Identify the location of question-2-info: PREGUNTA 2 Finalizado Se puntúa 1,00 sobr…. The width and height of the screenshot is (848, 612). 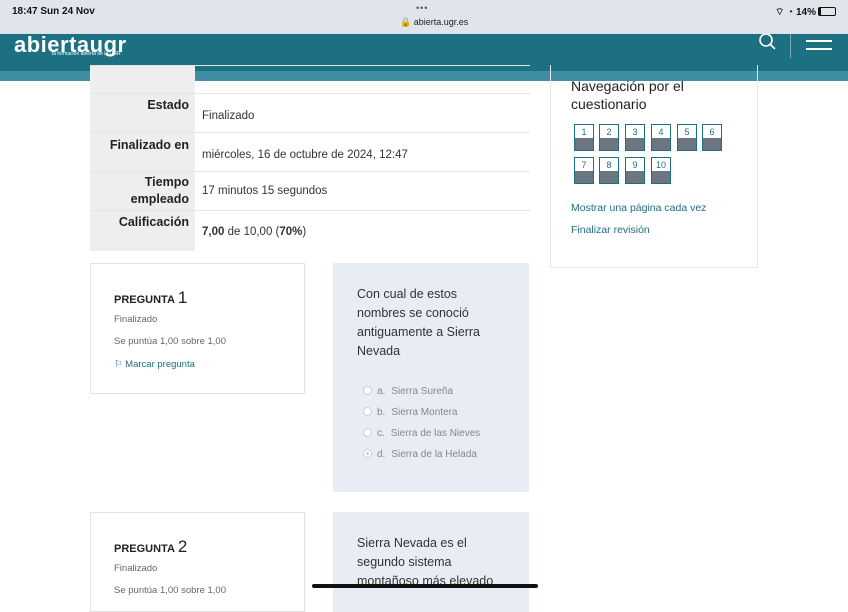
(197, 562).